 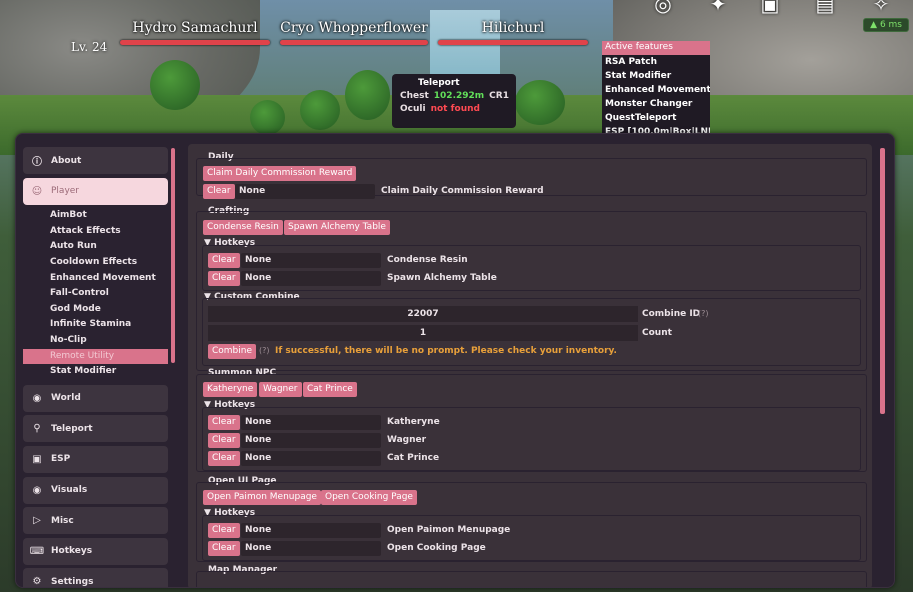 What do you see at coordinates (262, 497) in the screenshot?
I see `open-paimon-menupage-button: Open Paimon Menupage` at bounding box center [262, 497].